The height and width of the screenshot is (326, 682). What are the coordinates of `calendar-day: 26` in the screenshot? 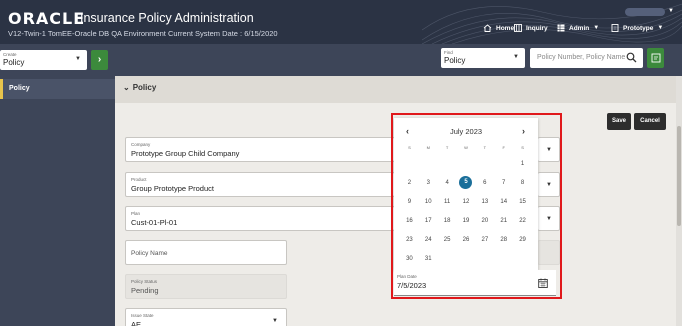 It's located at (466, 239).